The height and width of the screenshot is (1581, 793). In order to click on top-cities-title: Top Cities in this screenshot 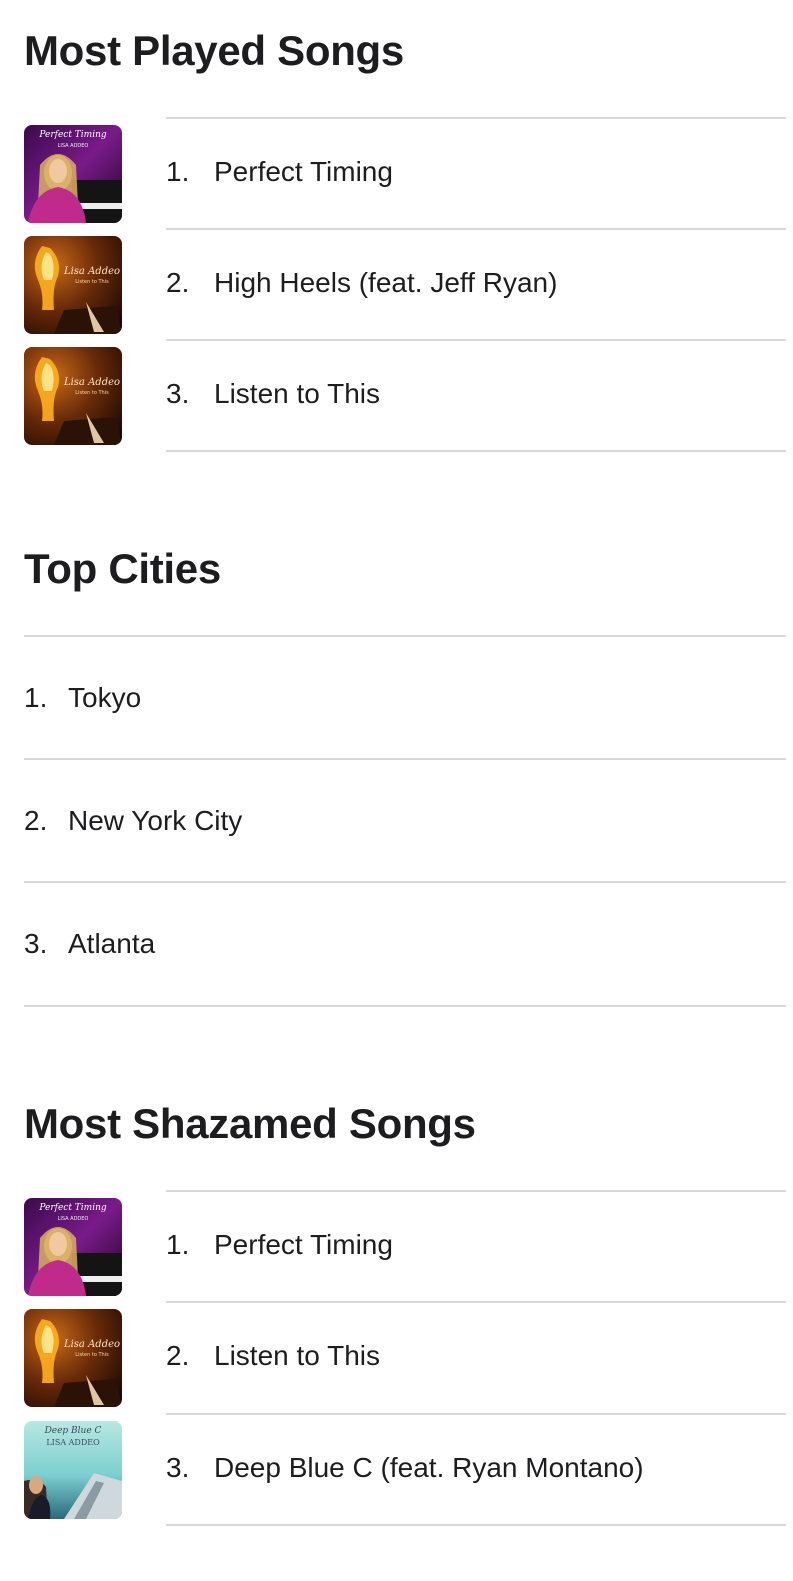, I will do `click(122, 569)`.